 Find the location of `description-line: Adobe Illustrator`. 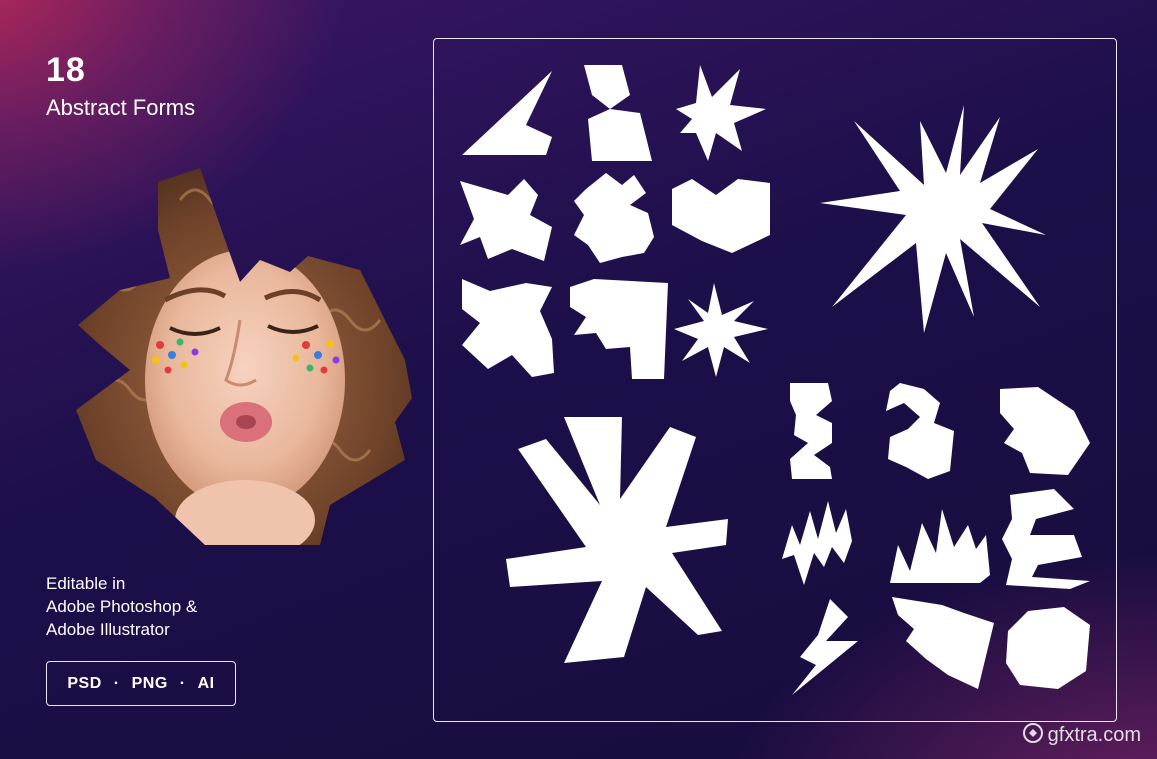

description-line: Adobe Illustrator is located at coordinates (108, 629).